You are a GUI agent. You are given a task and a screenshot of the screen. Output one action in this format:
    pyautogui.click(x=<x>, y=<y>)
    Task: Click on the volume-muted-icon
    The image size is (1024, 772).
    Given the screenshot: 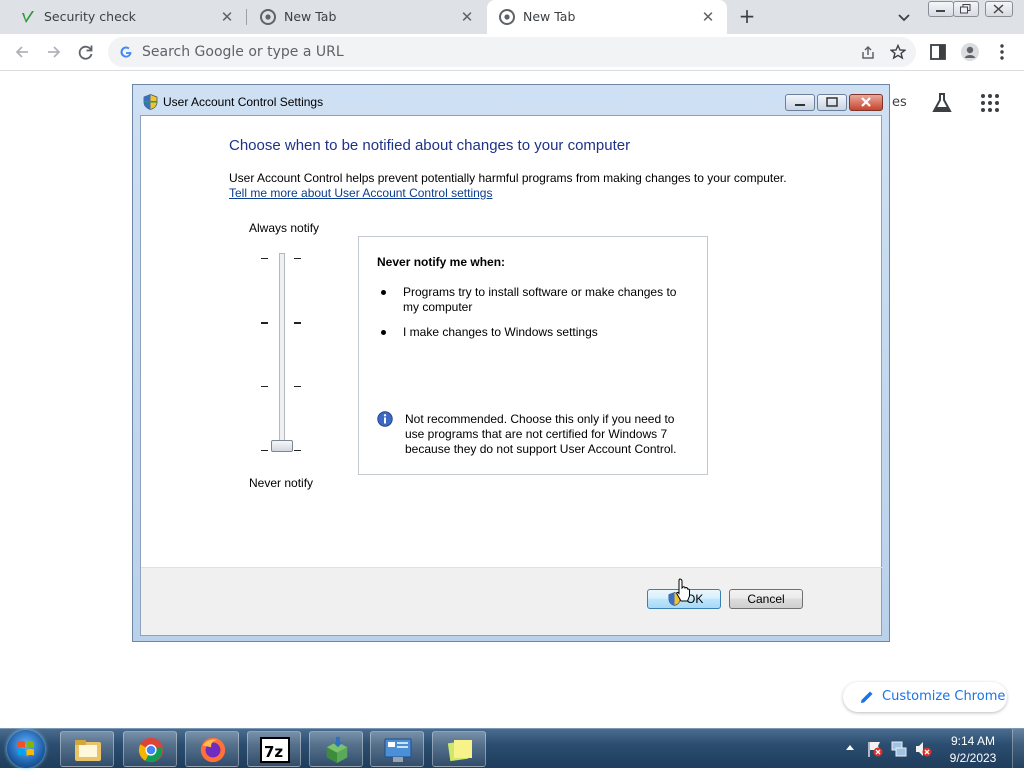 What is the action you would take?
    pyautogui.click(x=923, y=749)
    